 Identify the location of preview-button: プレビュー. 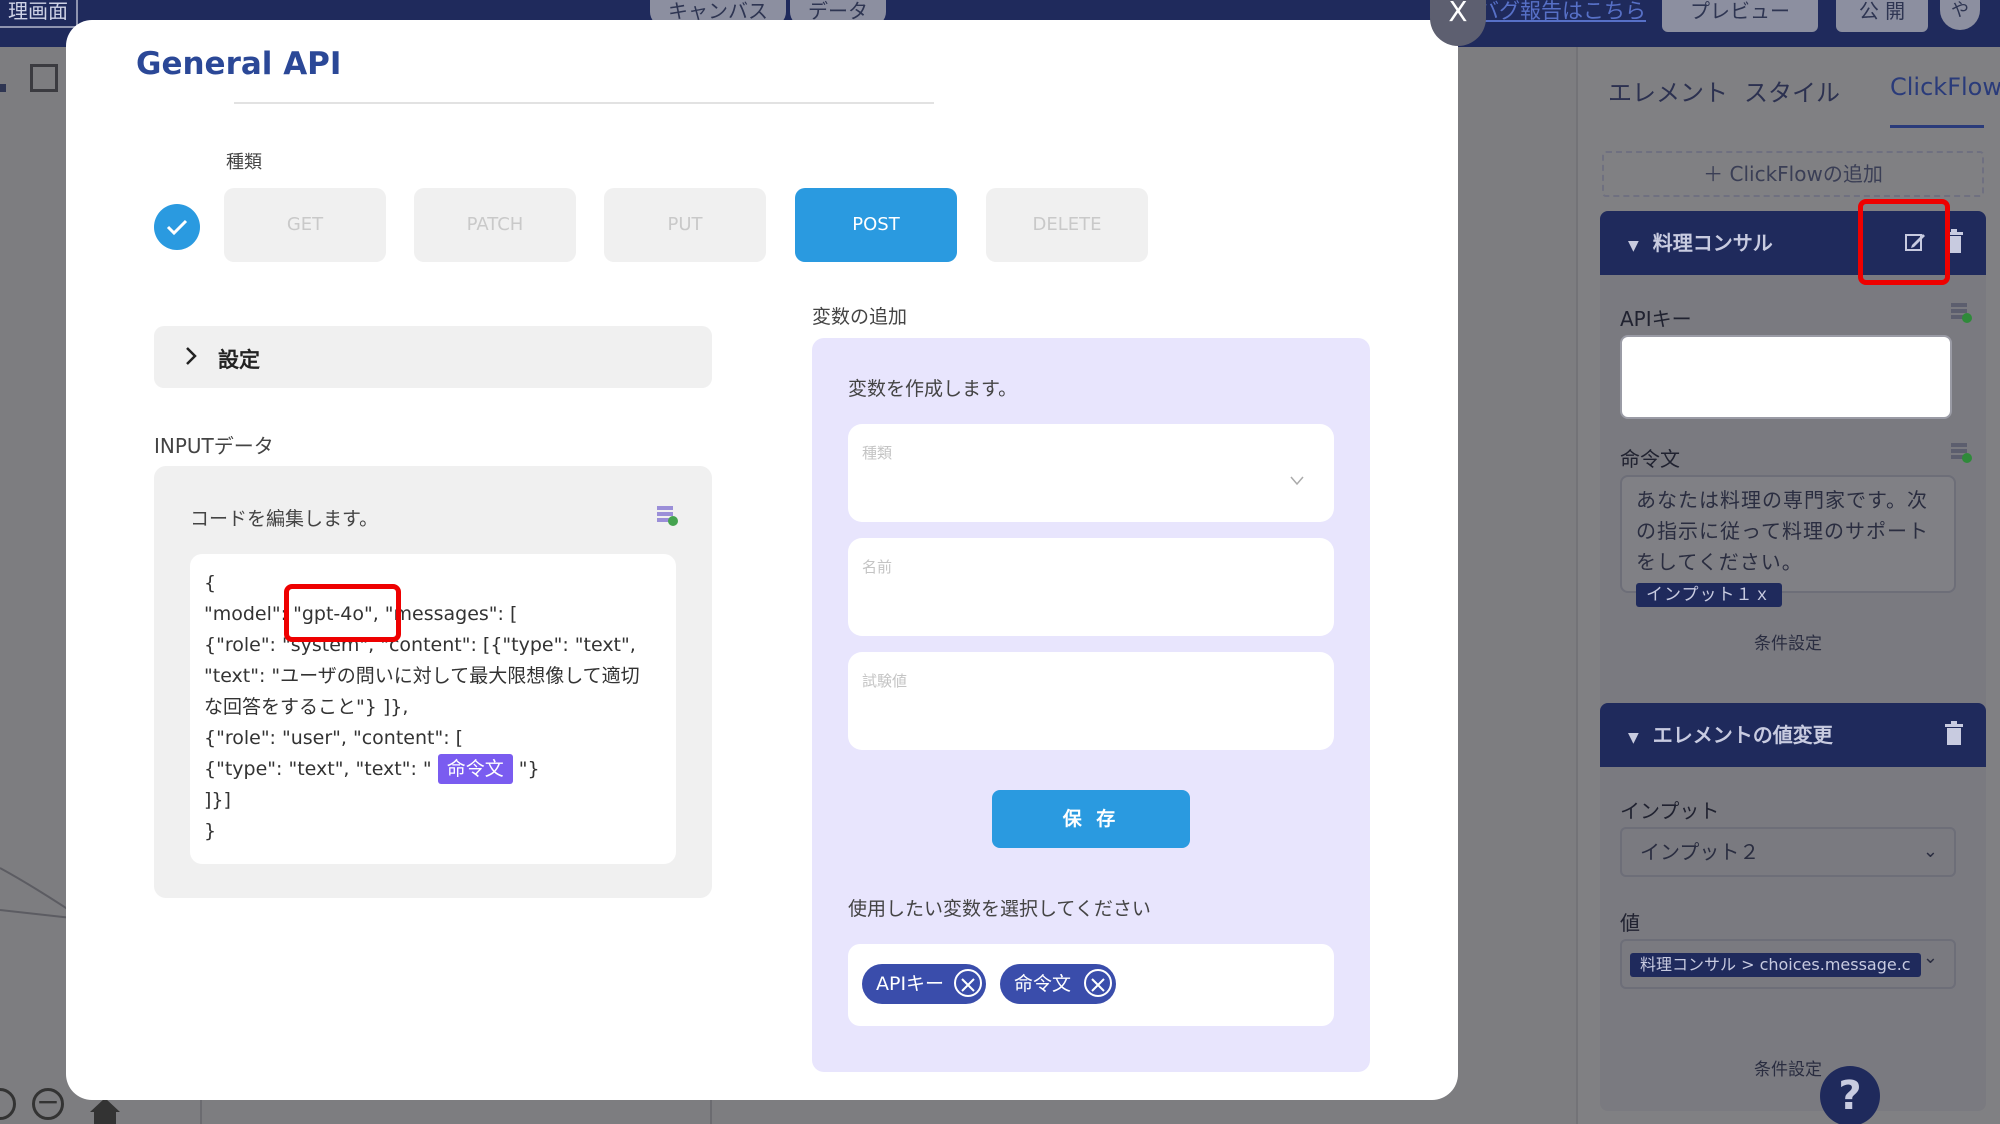
(1740, 16).